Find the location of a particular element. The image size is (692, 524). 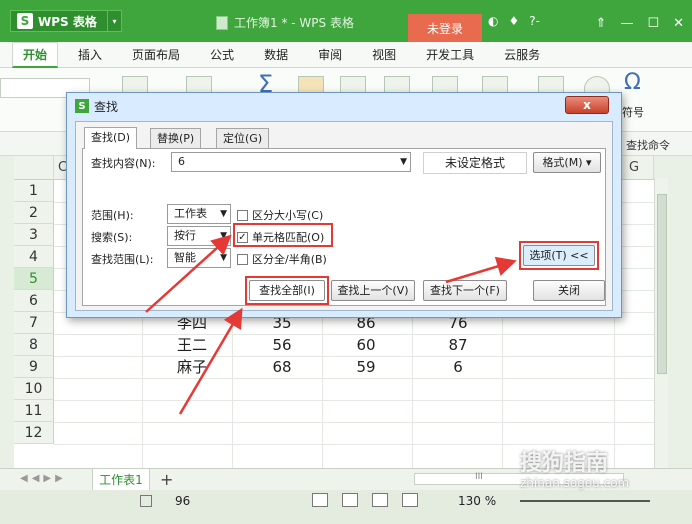

look-in-select: 智能 ▼ is located at coordinates (199, 258).